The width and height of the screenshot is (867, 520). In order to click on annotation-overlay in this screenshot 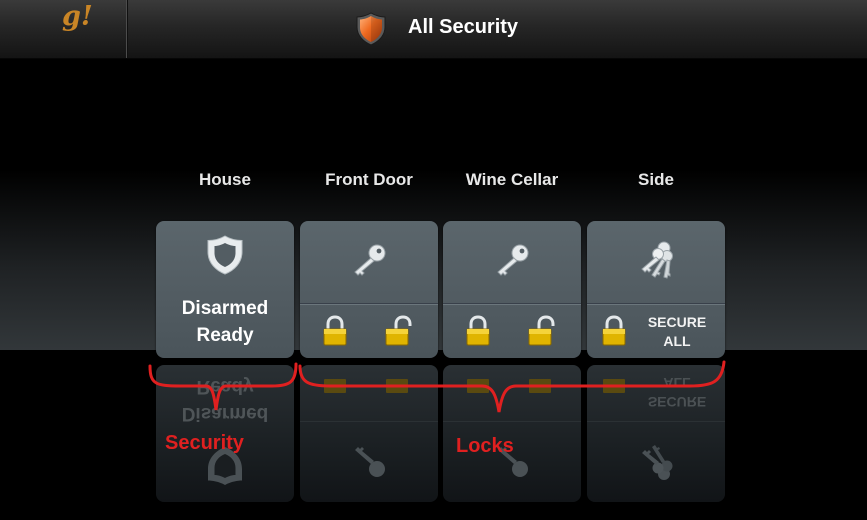, I will do `click(437, 386)`.